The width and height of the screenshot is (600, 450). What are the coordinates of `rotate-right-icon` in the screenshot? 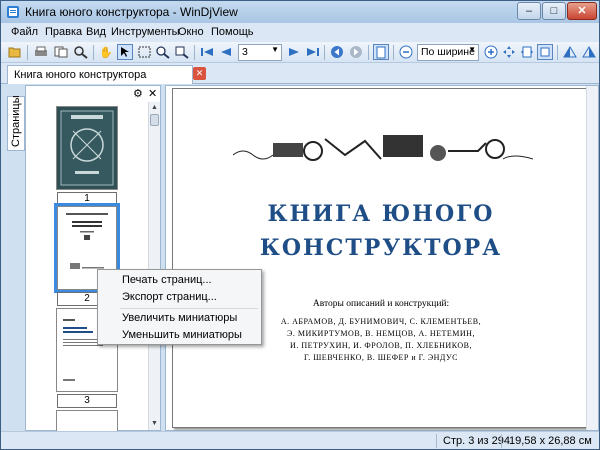 It's located at (589, 52).